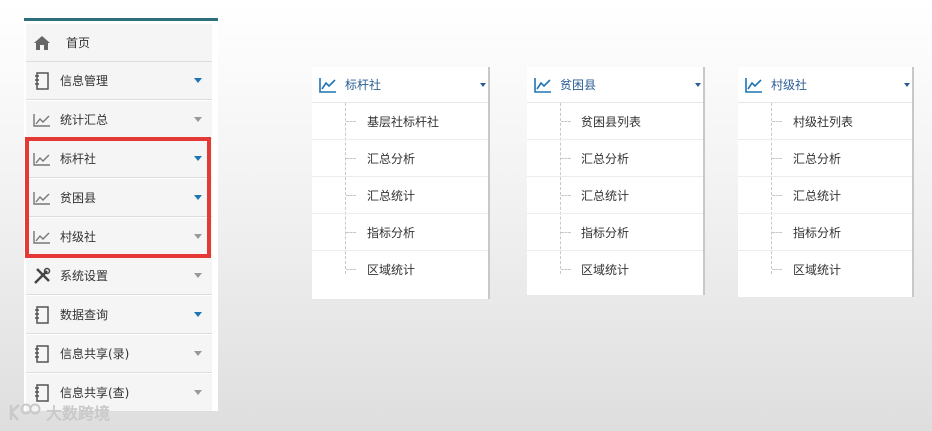  What do you see at coordinates (119, 198) in the screenshot?
I see `sidebar-item-poor-county: 贫困县` at bounding box center [119, 198].